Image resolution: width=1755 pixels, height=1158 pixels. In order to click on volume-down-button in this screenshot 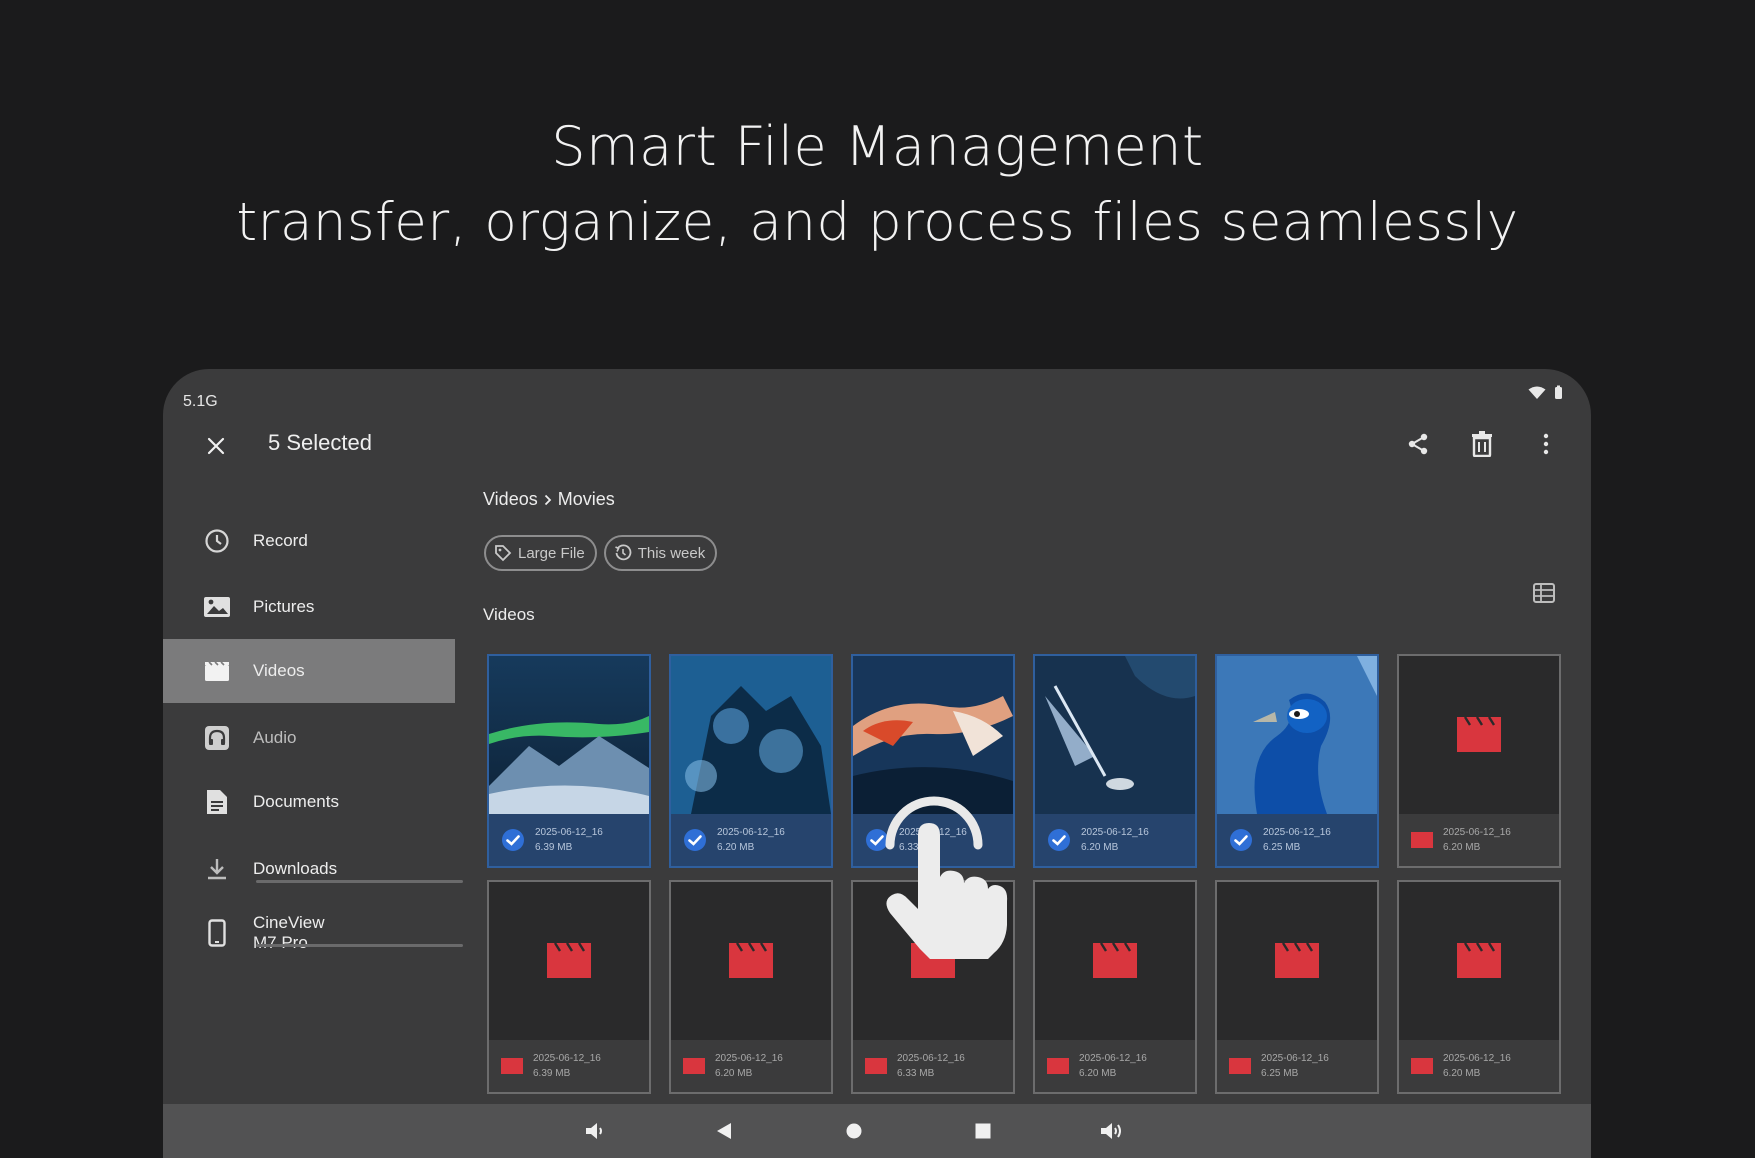, I will do `click(595, 1131)`.